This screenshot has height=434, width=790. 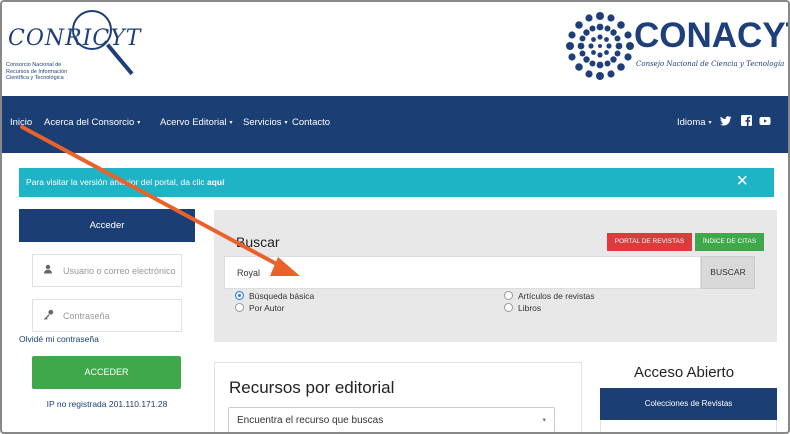 What do you see at coordinates (239, 295) in the screenshot?
I see `radio-selected-icon` at bounding box center [239, 295].